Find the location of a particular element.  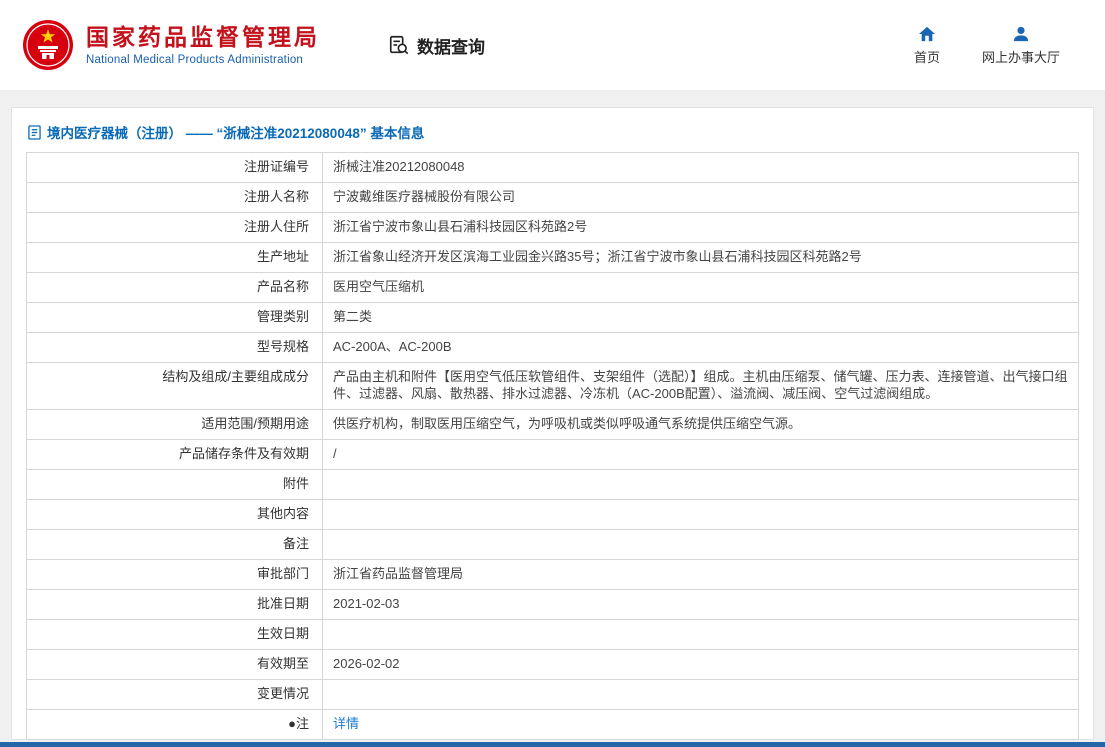

table-row: 注册人名称 宁波戴维医疗器械股份有限公司 is located at coordinates (552, 198).